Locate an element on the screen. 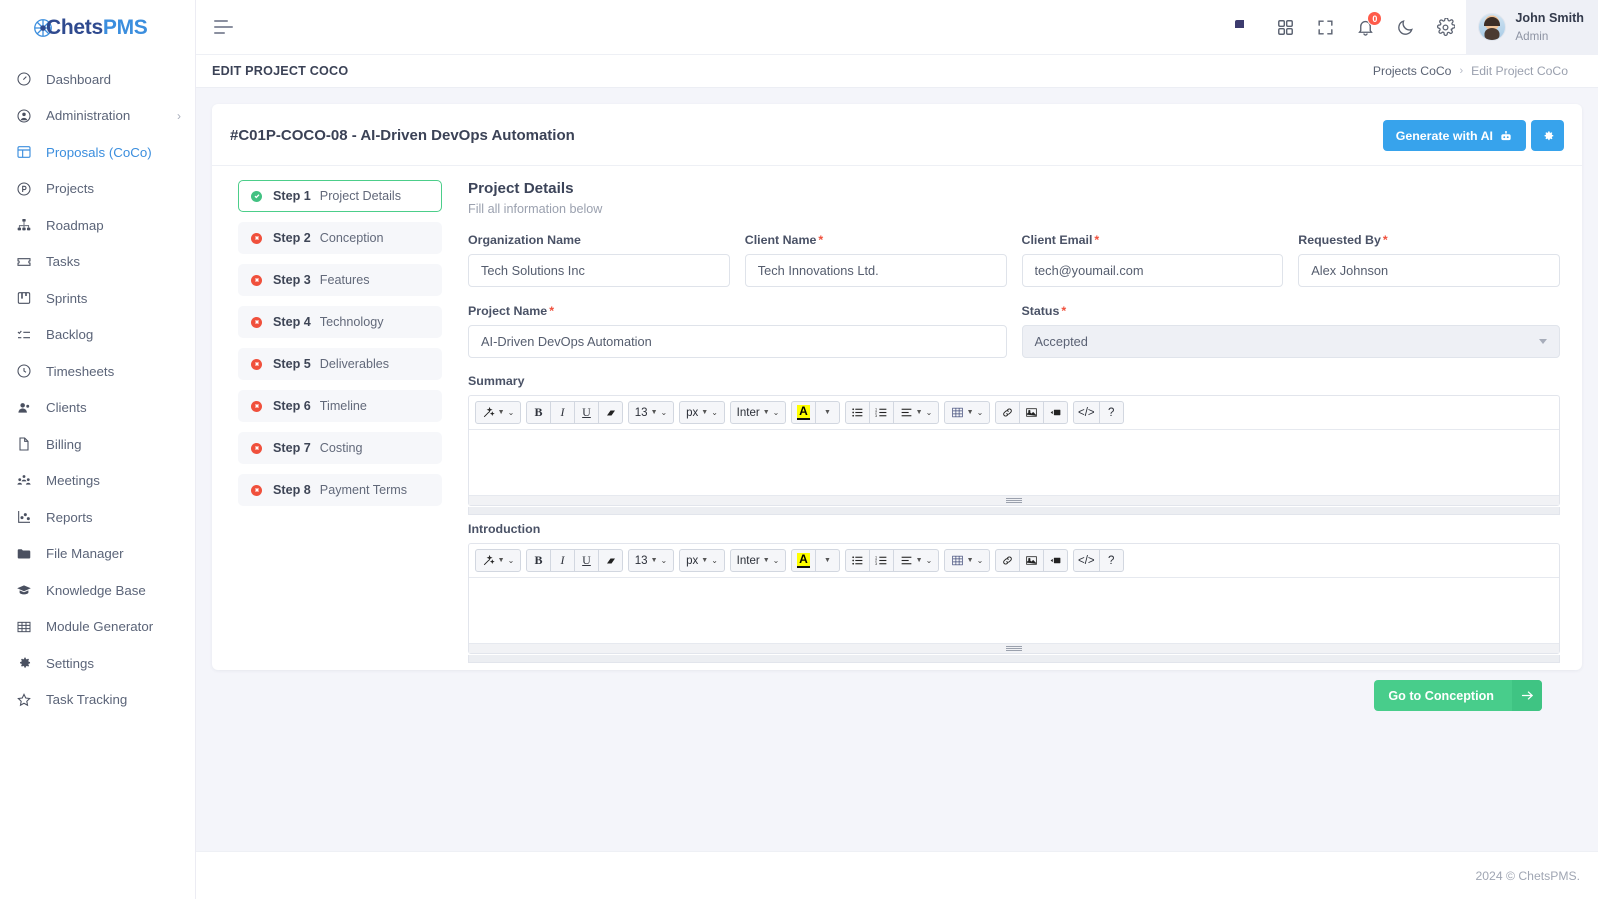 The height and width of the screenshot is (899, 1598). client-name-input is located at coordinates (875, 270).